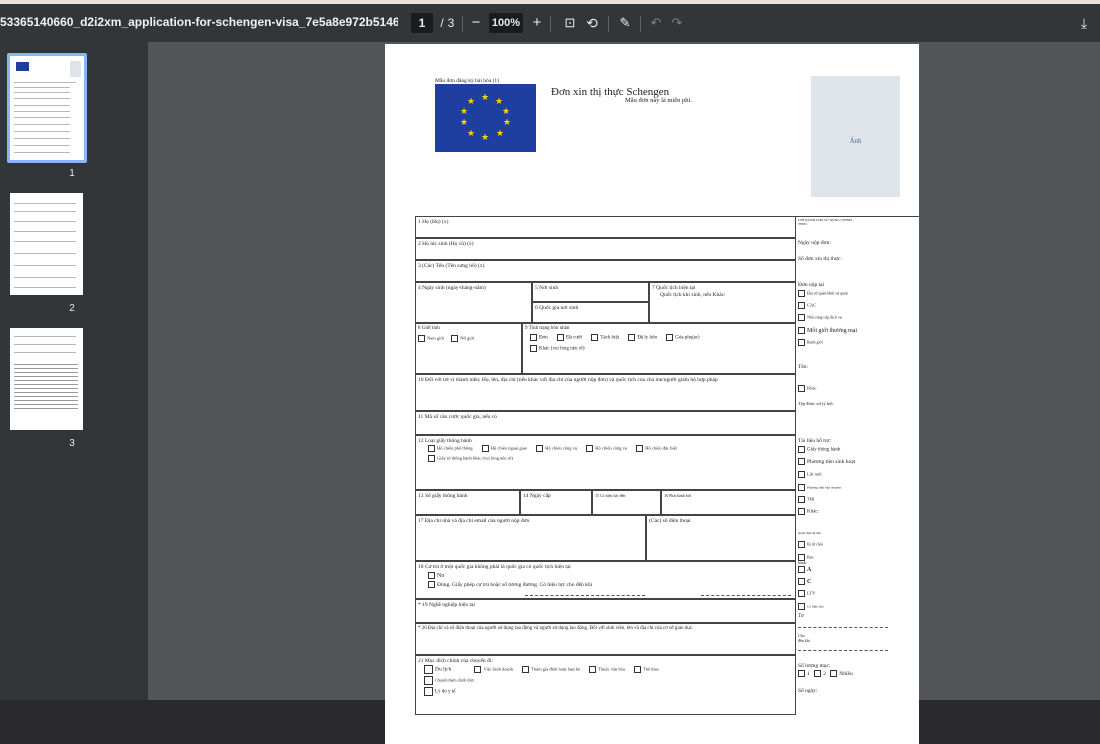 This screenshot has height=744, width=1100. What do you see at coordinates (595, 338) in the screenshot?
I see `checkbox-separated` at bounding box center [595, 338].